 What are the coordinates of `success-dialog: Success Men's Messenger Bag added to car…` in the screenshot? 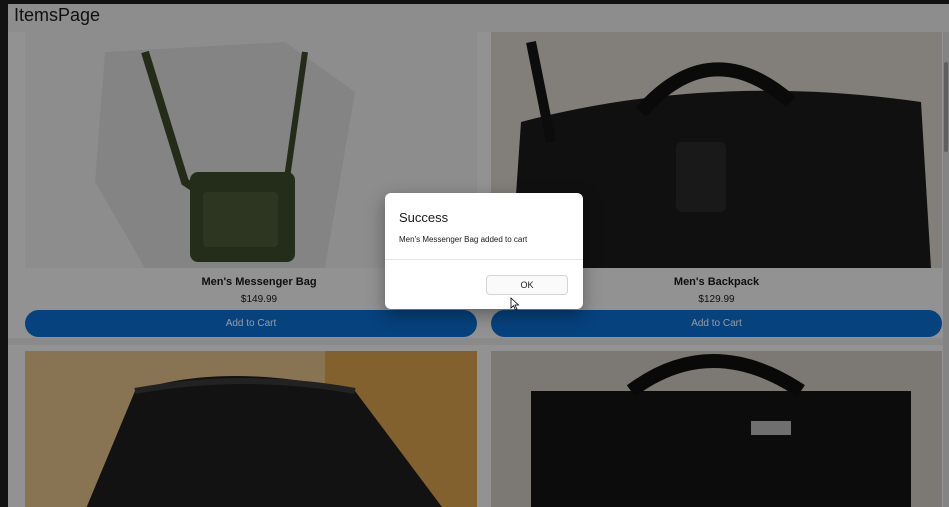 It's located at (484, 251).